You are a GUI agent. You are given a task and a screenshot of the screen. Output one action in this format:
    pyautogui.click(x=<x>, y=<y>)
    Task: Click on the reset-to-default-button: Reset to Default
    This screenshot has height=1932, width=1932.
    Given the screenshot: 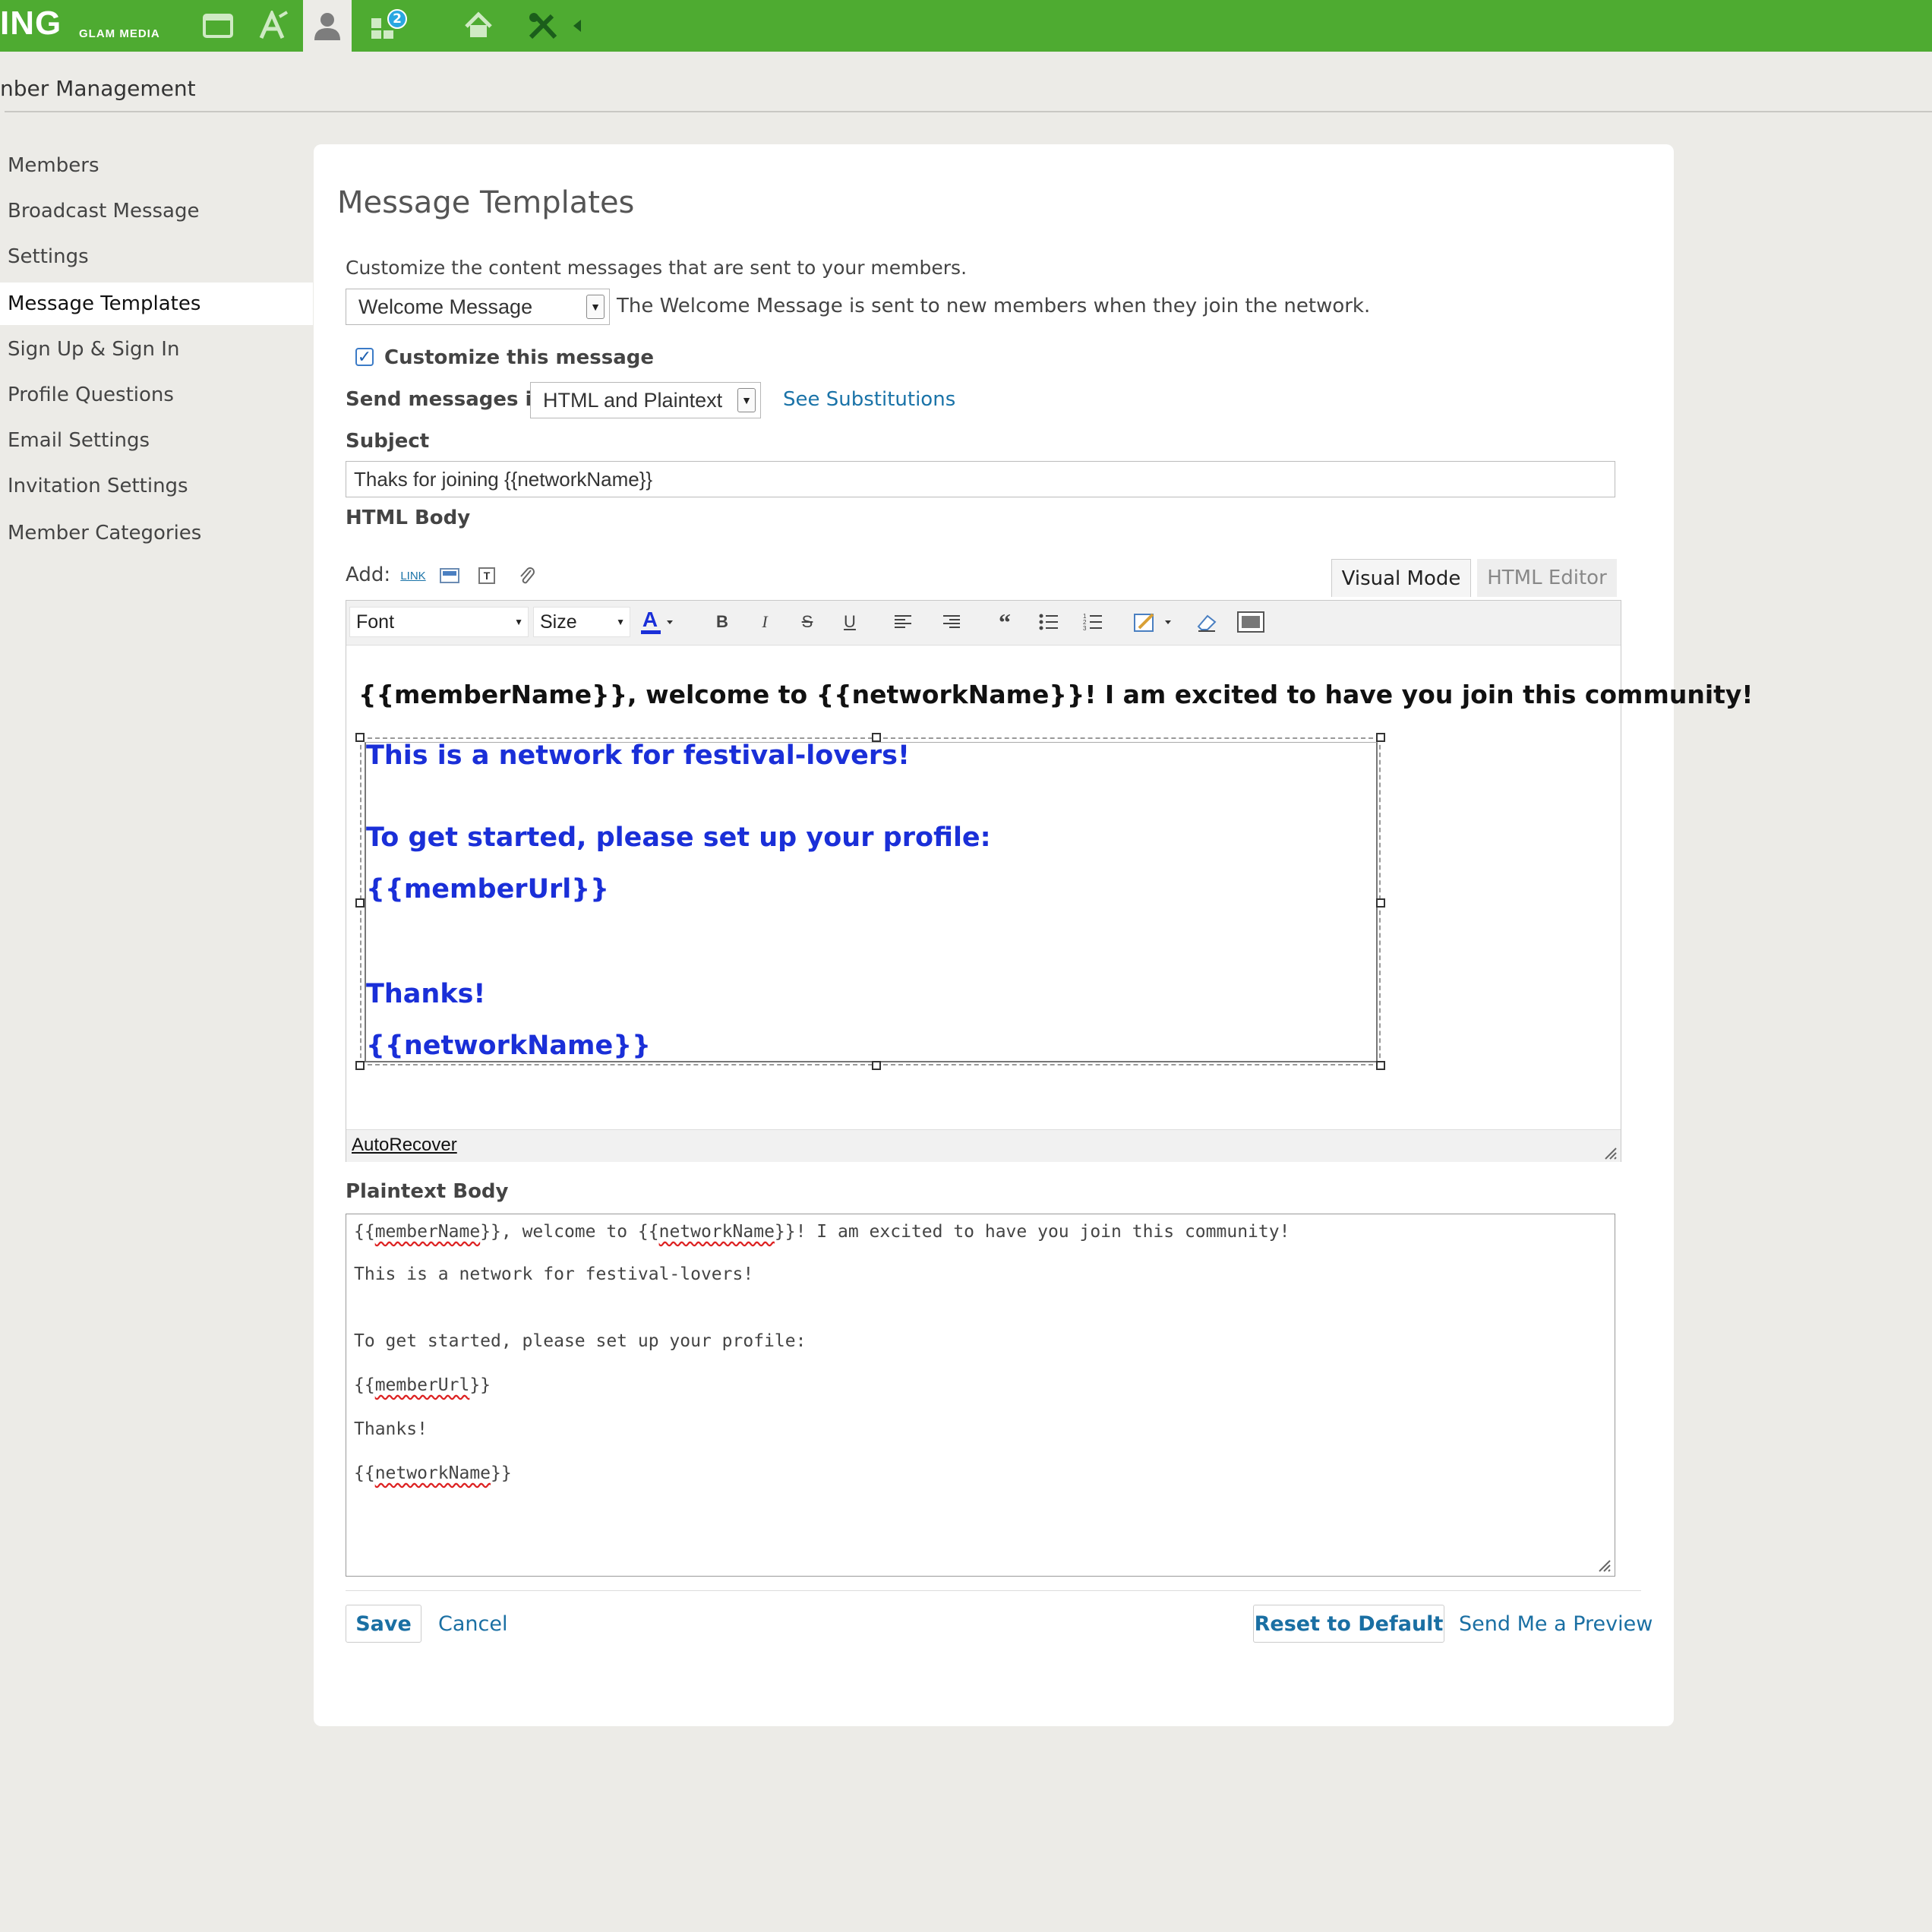 What is the action you would take?
    pyautogui.click(x=1349, y=1624)
    